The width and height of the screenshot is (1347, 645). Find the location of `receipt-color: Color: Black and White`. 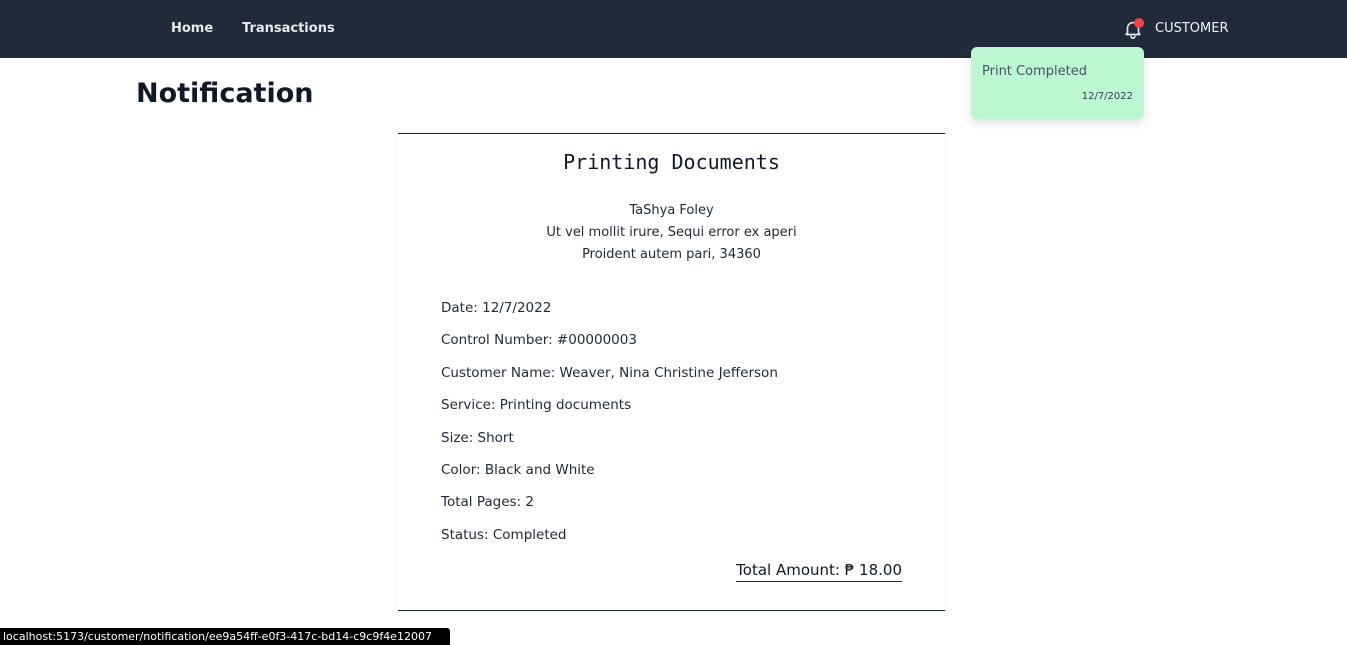

receipt-color: Color: Black and White is located at coordinates (518, 470).